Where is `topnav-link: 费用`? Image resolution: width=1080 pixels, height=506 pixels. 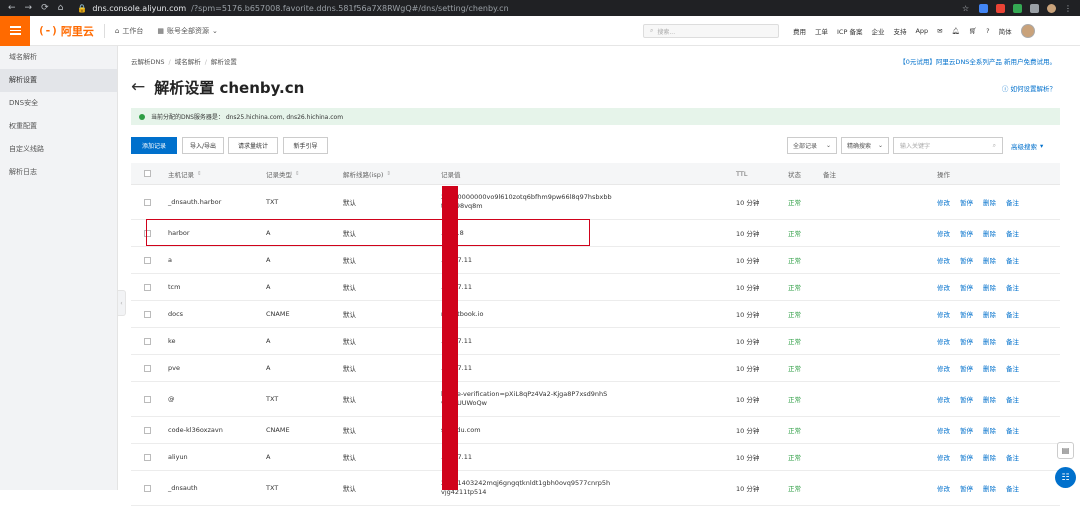 topnav-link: 费用 is located at coordinates (799, 31).